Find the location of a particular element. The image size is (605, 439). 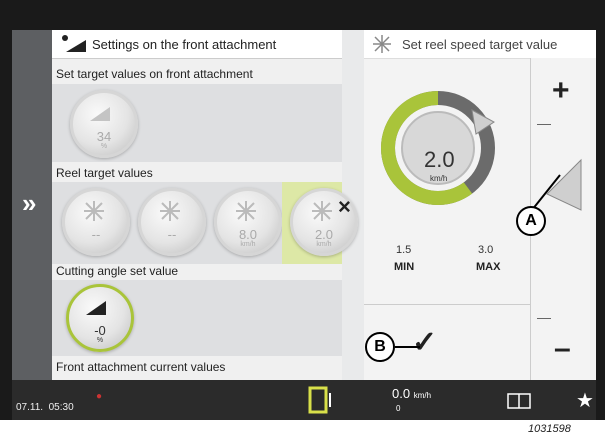

book-icon is located at coordinates (519, 401).